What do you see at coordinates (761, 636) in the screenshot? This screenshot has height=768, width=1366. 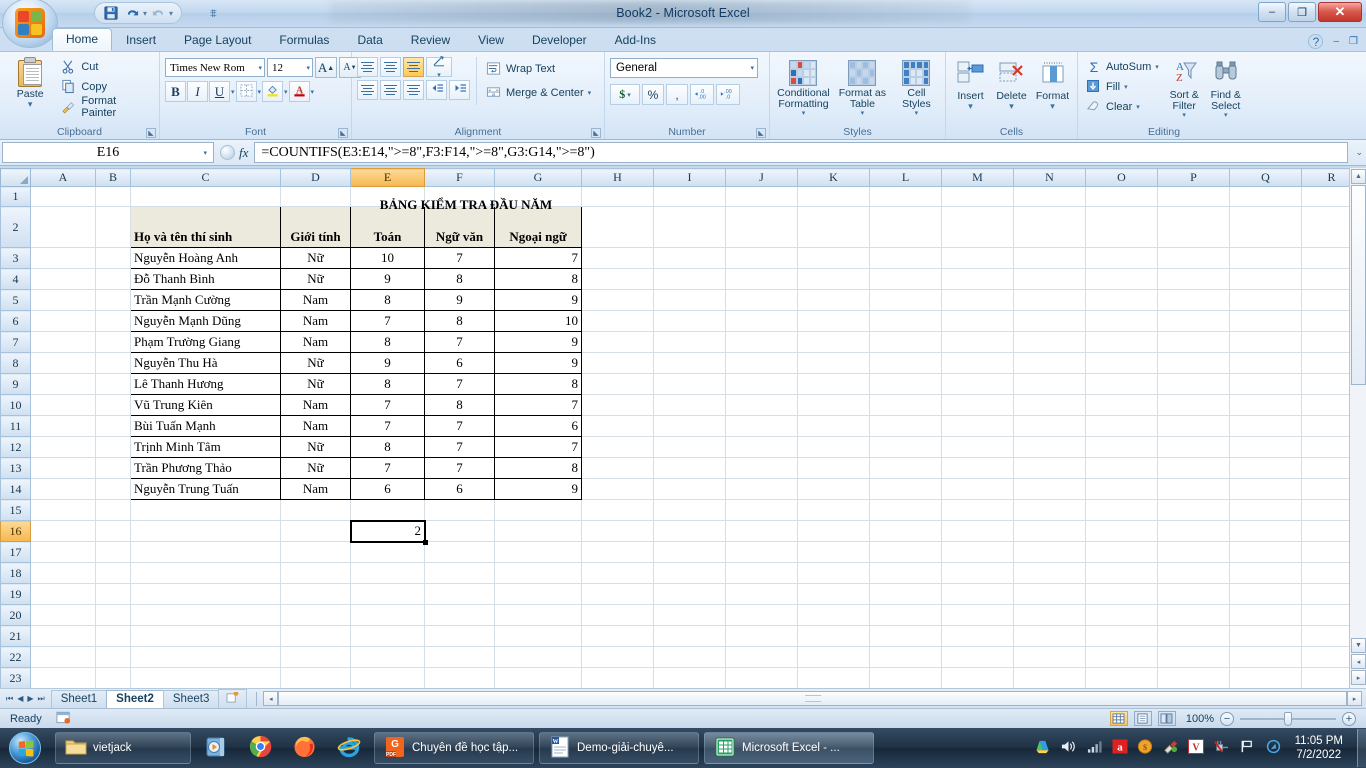 I see `cell-J21` at bounding box center [761, 636].